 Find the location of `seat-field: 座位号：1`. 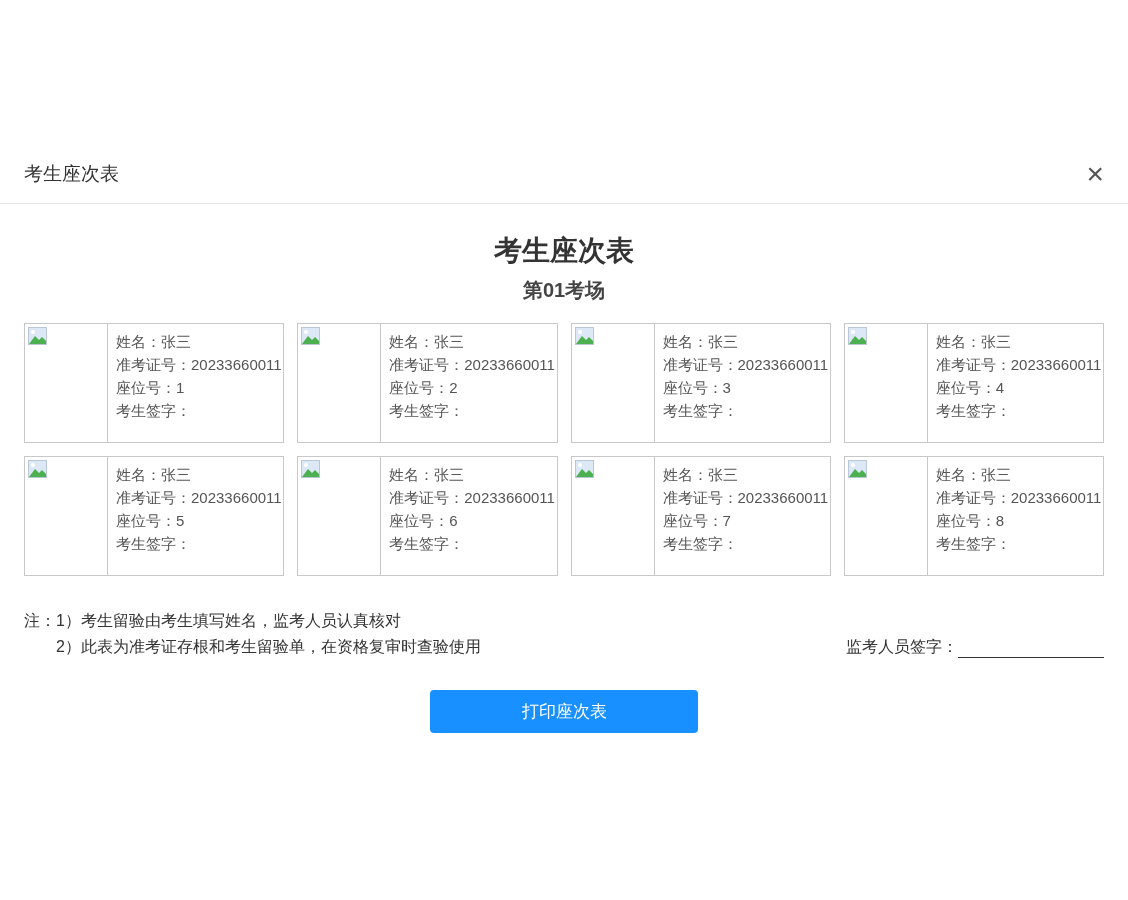

seat-field: 座位号：1 is located at coordinates (199, 387).